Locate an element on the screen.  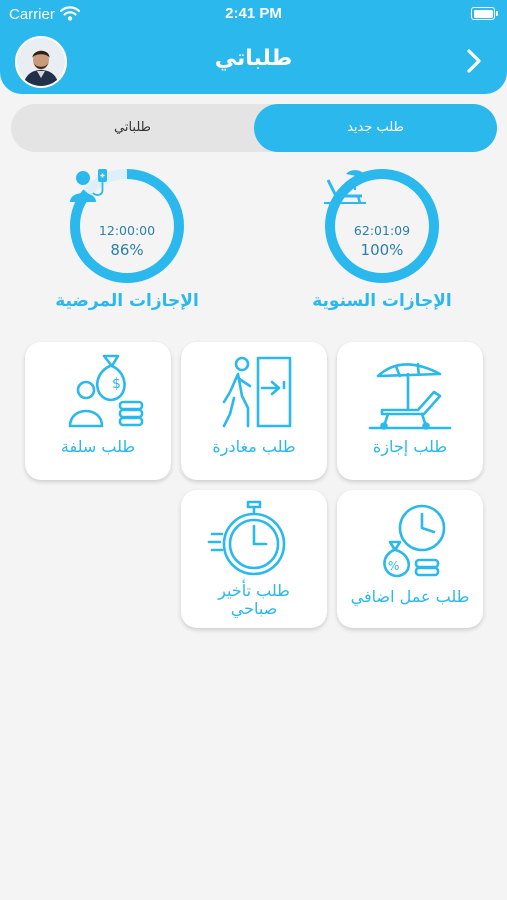
morning-delay-request-card: طلب تأخير صباحي is located at coordinates (254, 559).